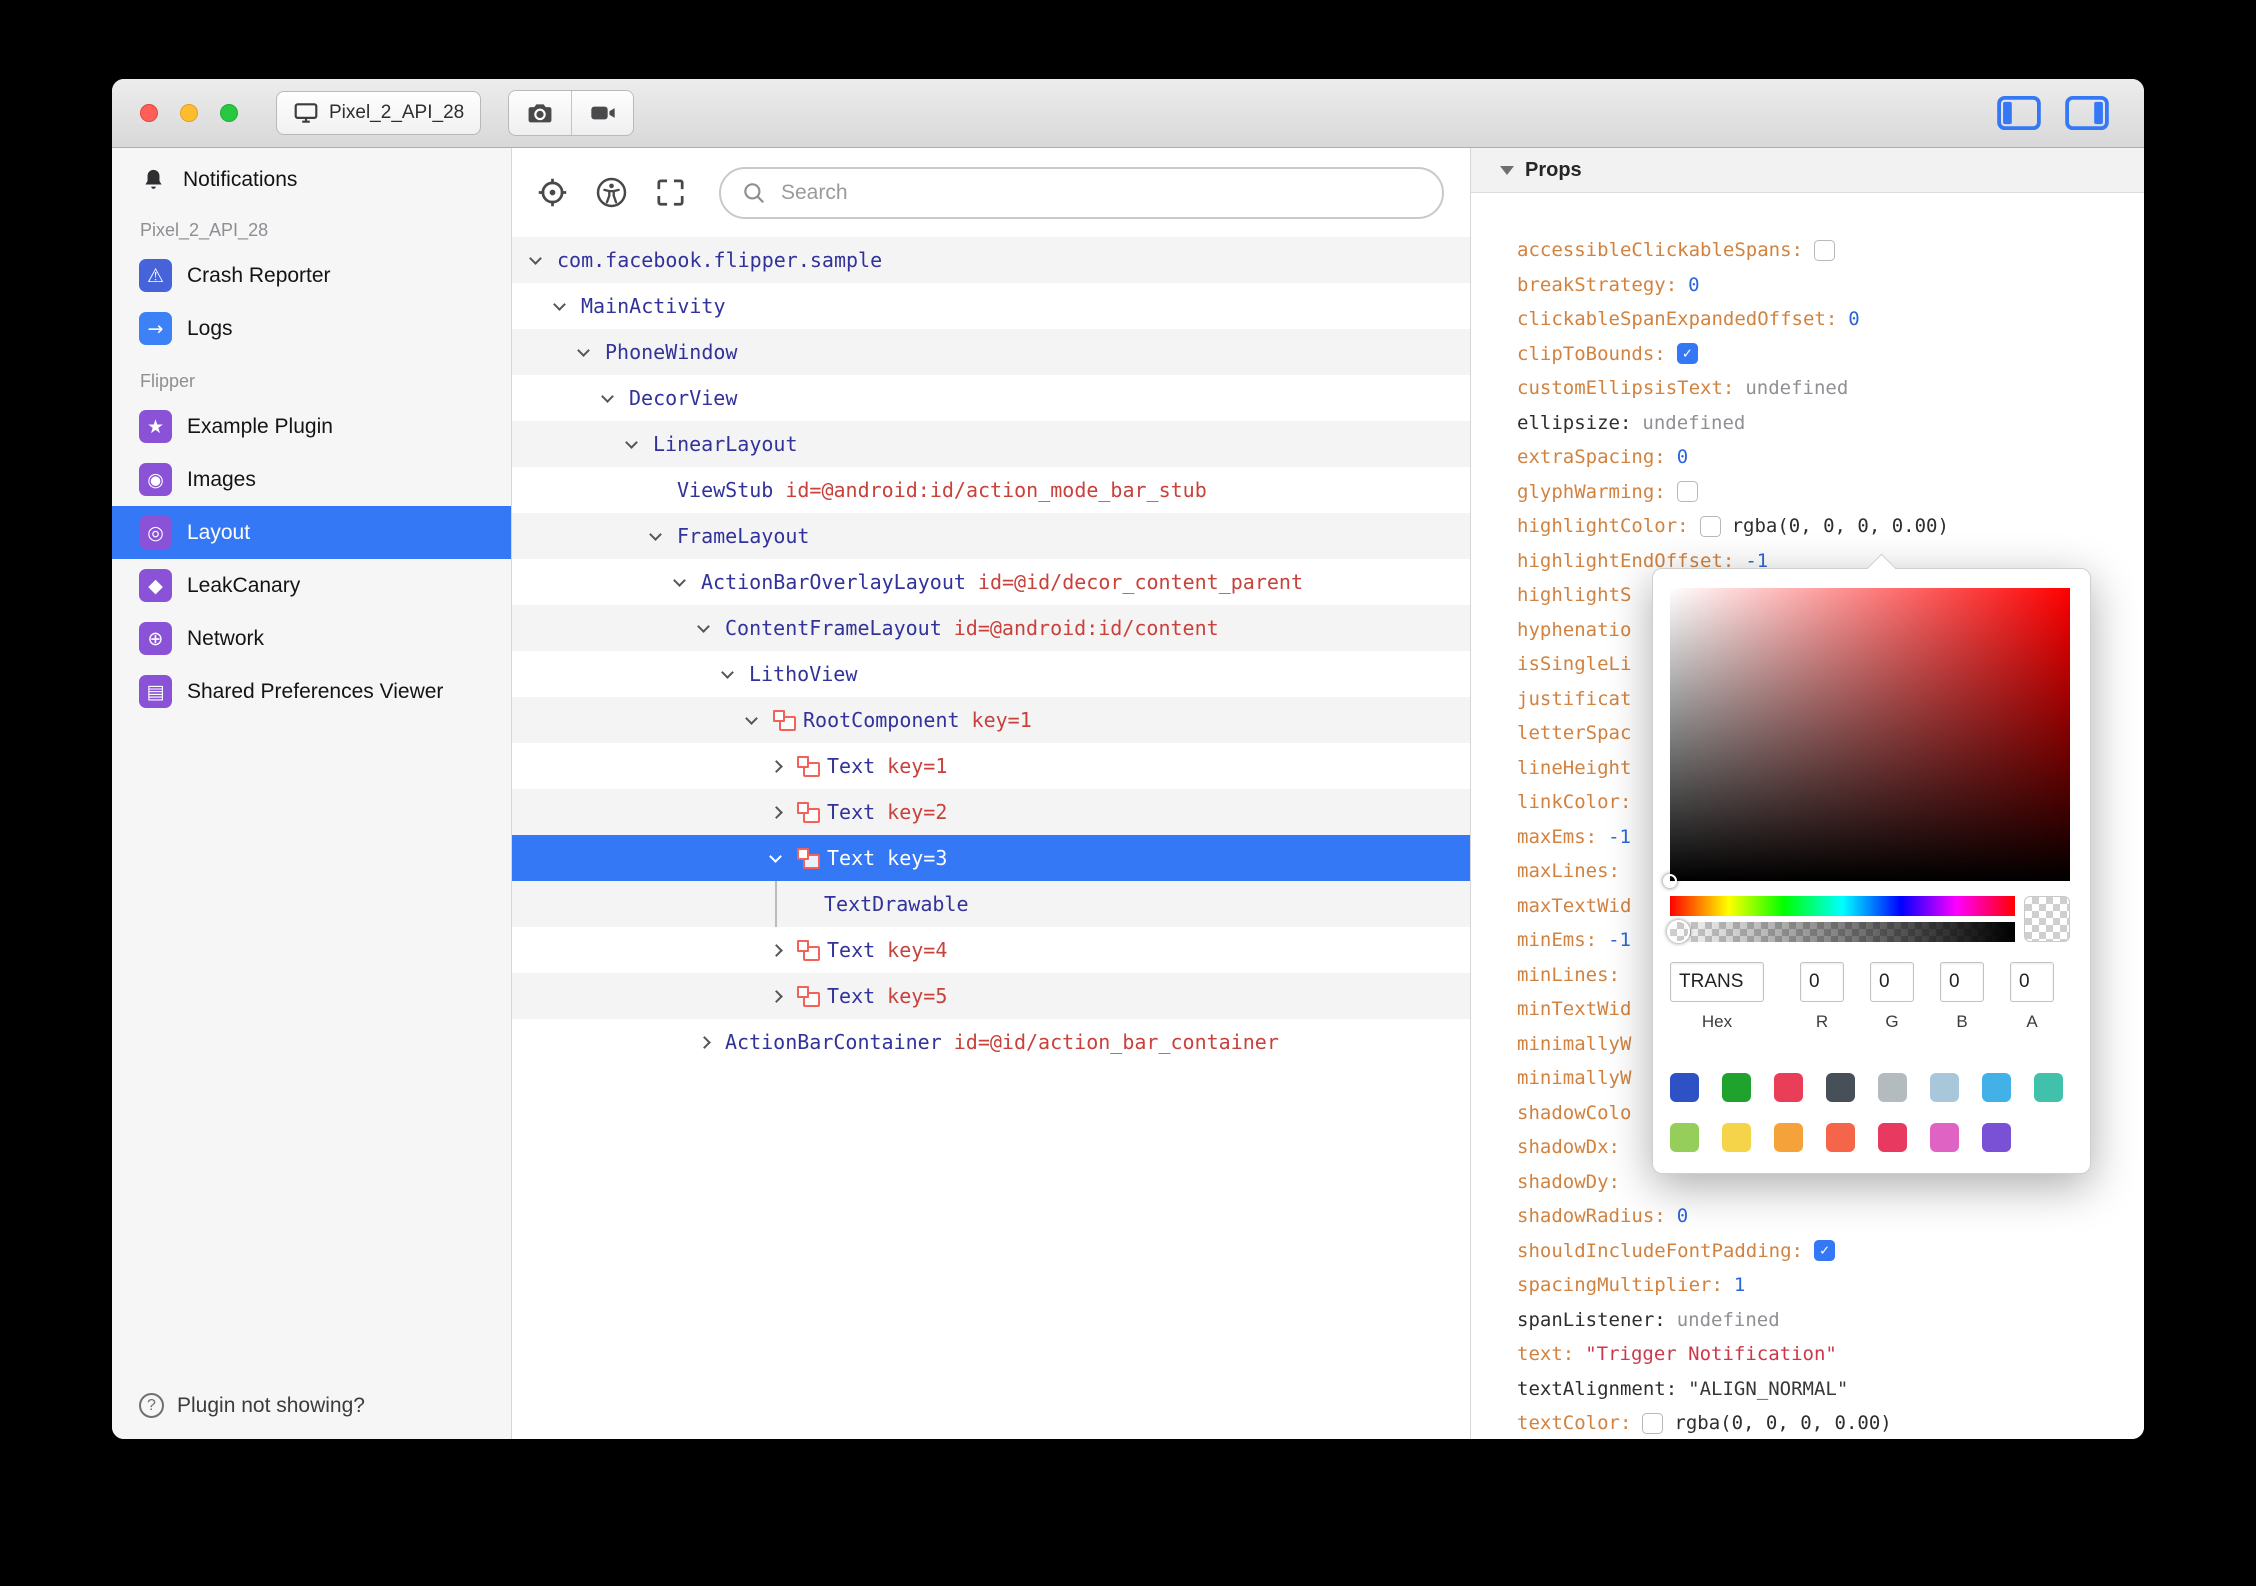 The image size is (2256, 1586). Describe the element at coordinates (1822, 982) in the screenshot. I see `red-input` at that location.